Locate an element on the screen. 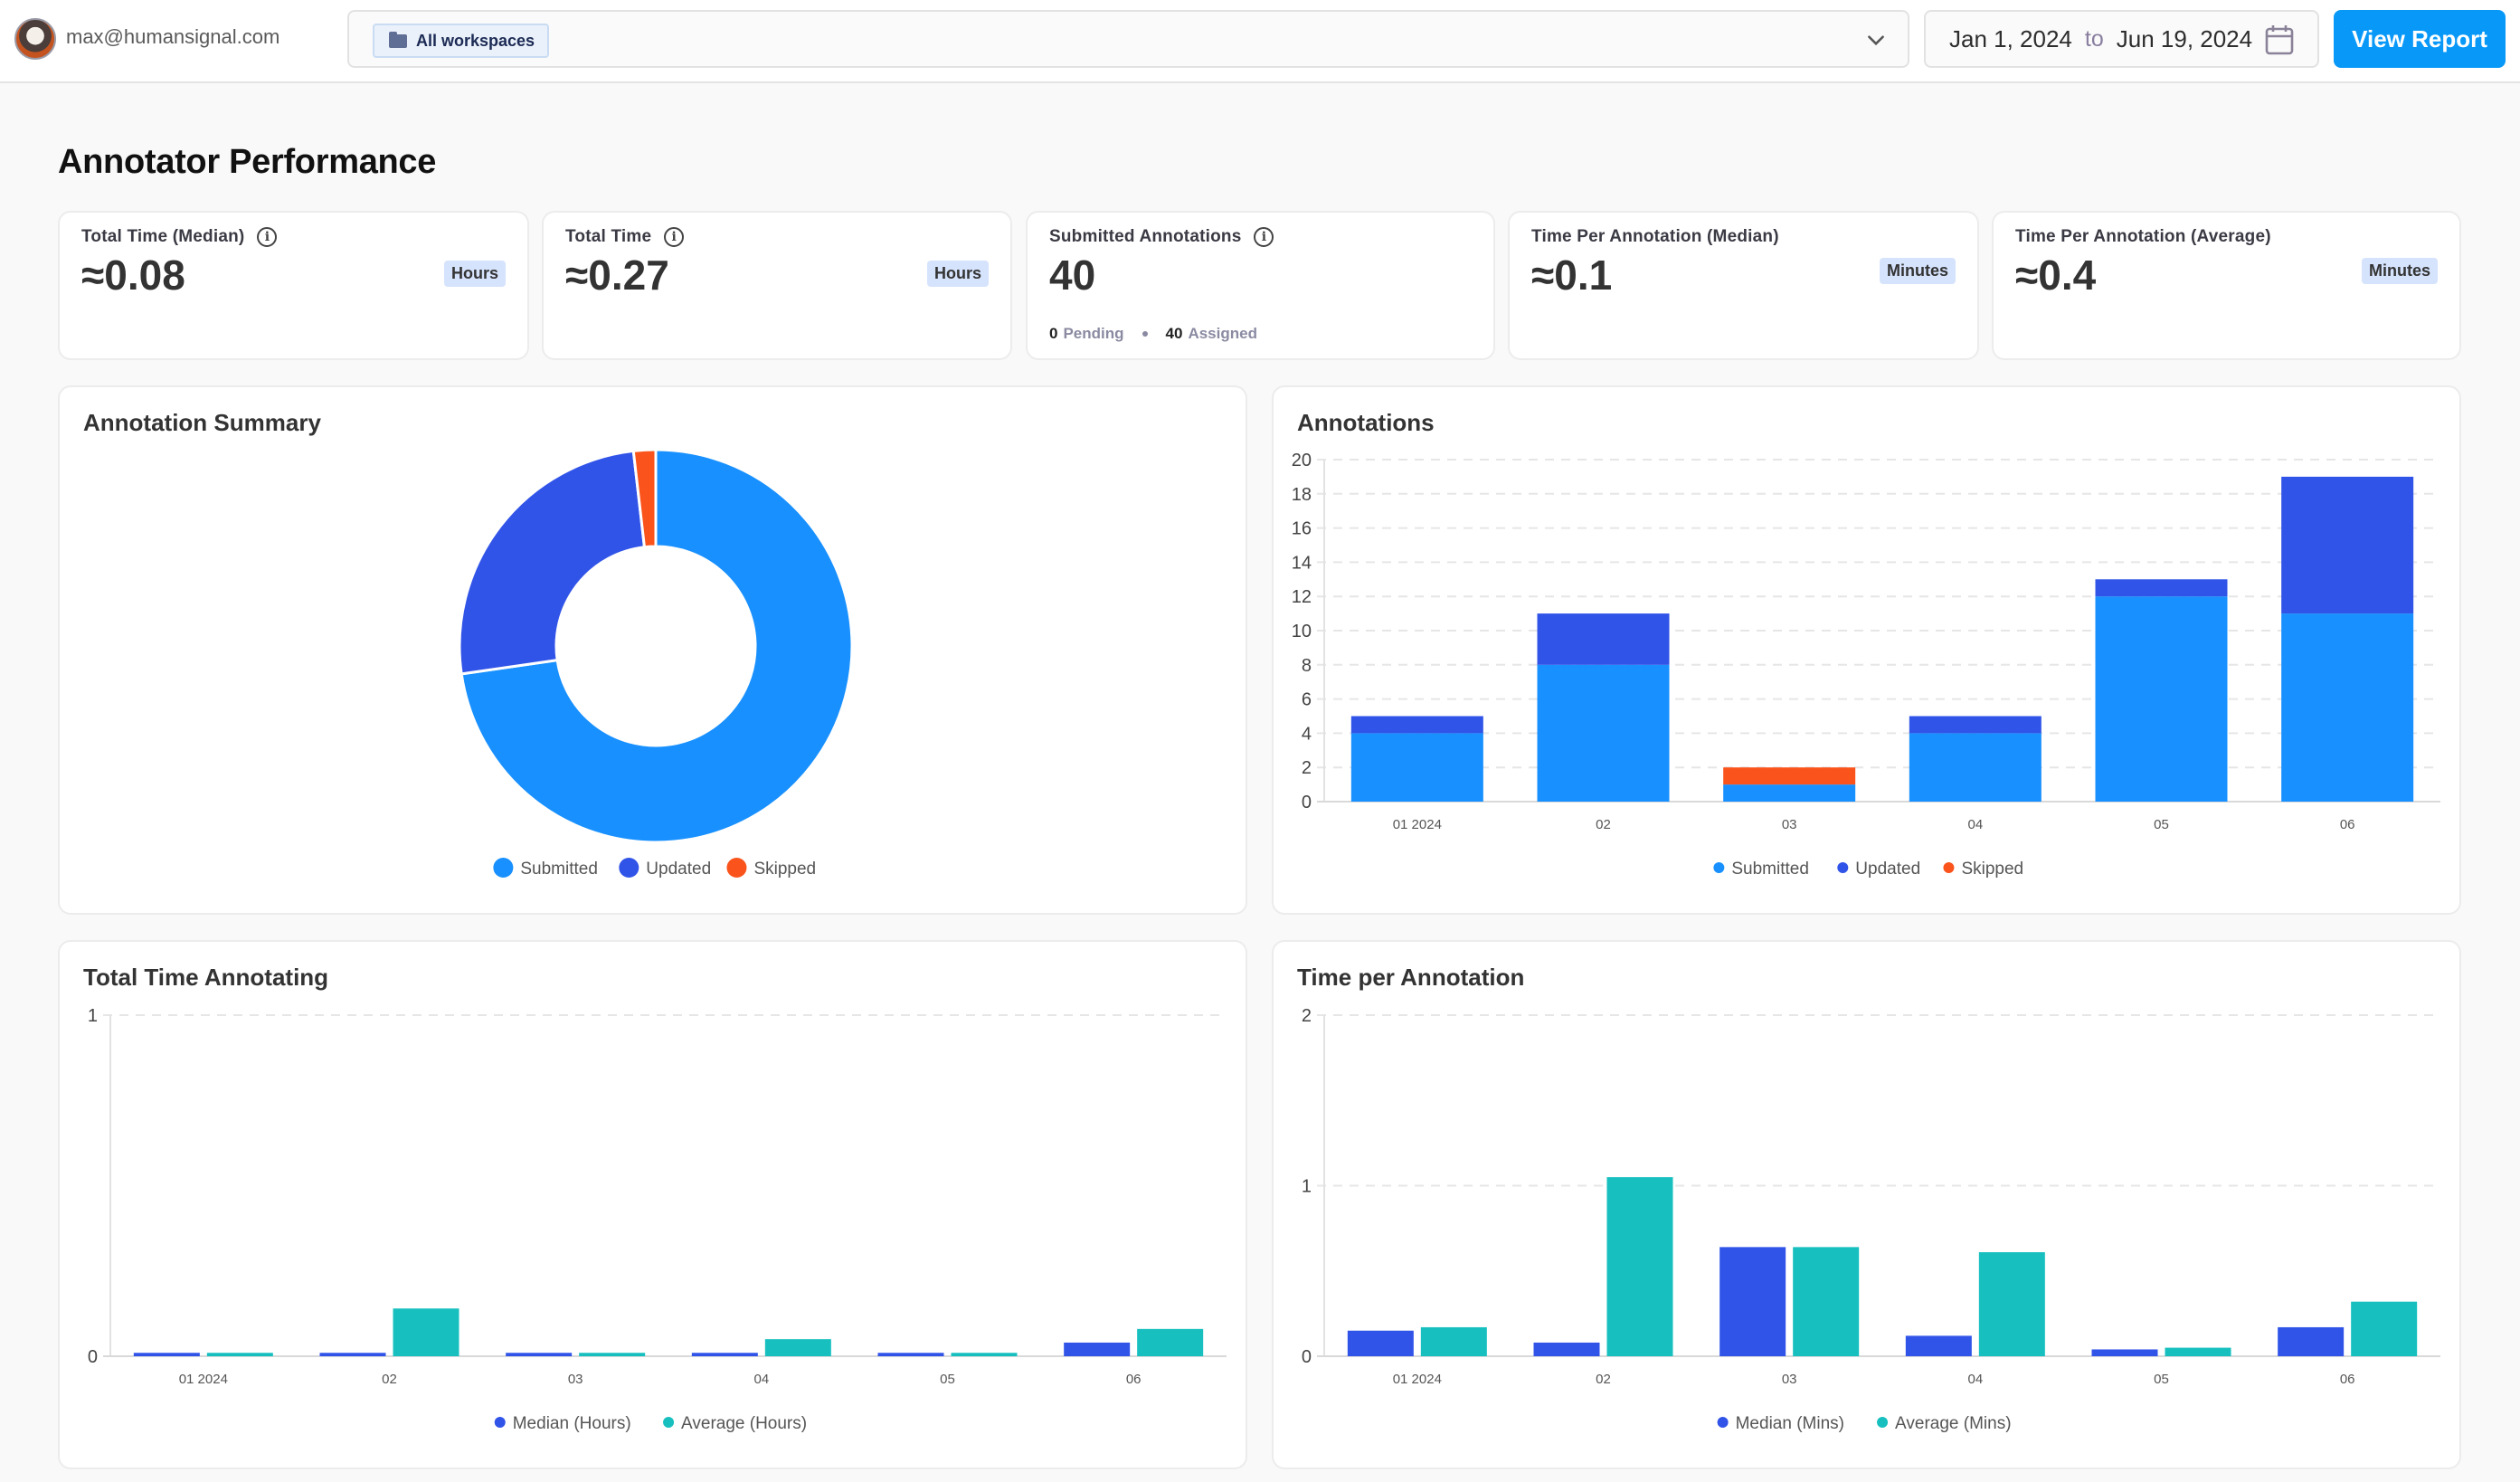 This screenshot has width=2520, height=1482. legend-label: Average (Mins) is located at coordinates (1953, 1424).